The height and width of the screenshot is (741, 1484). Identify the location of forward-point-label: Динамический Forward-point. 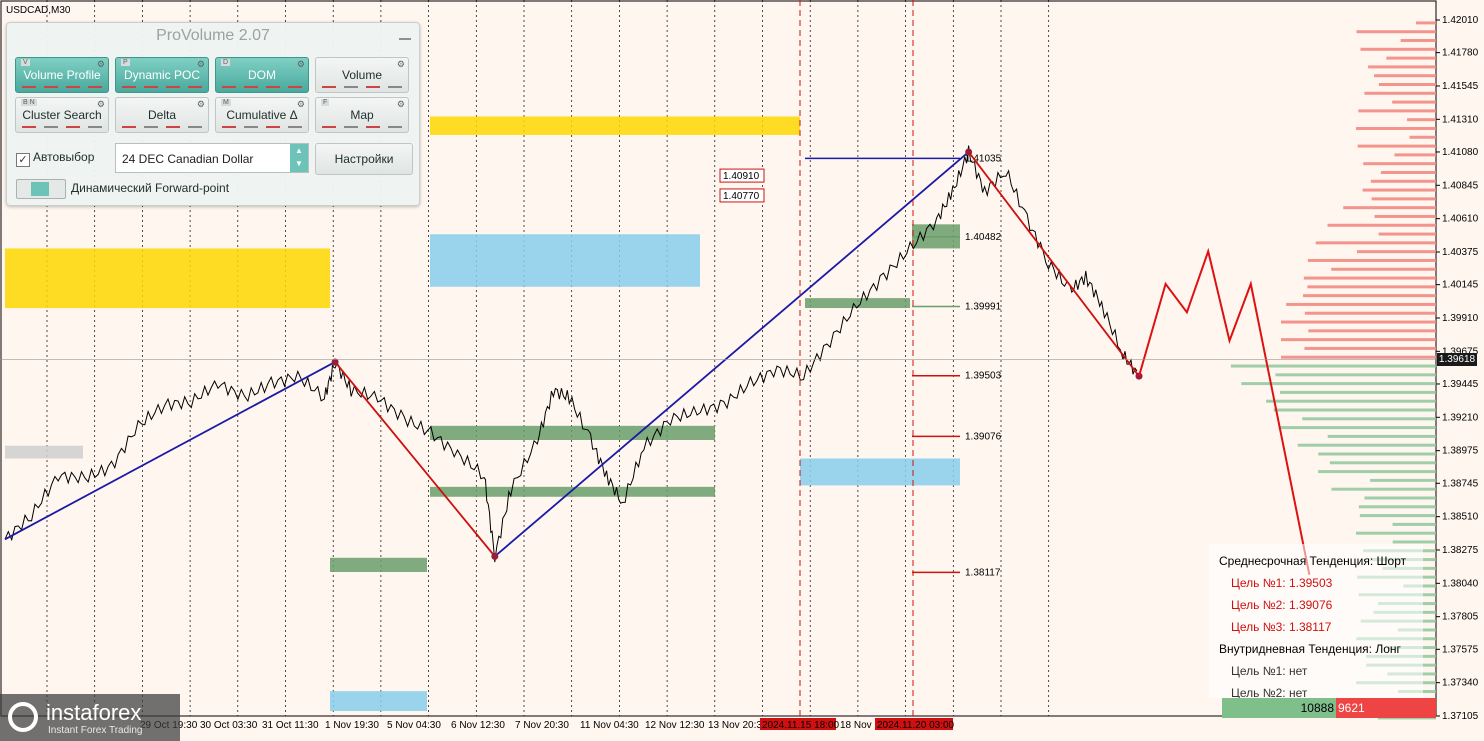
(150, 188).